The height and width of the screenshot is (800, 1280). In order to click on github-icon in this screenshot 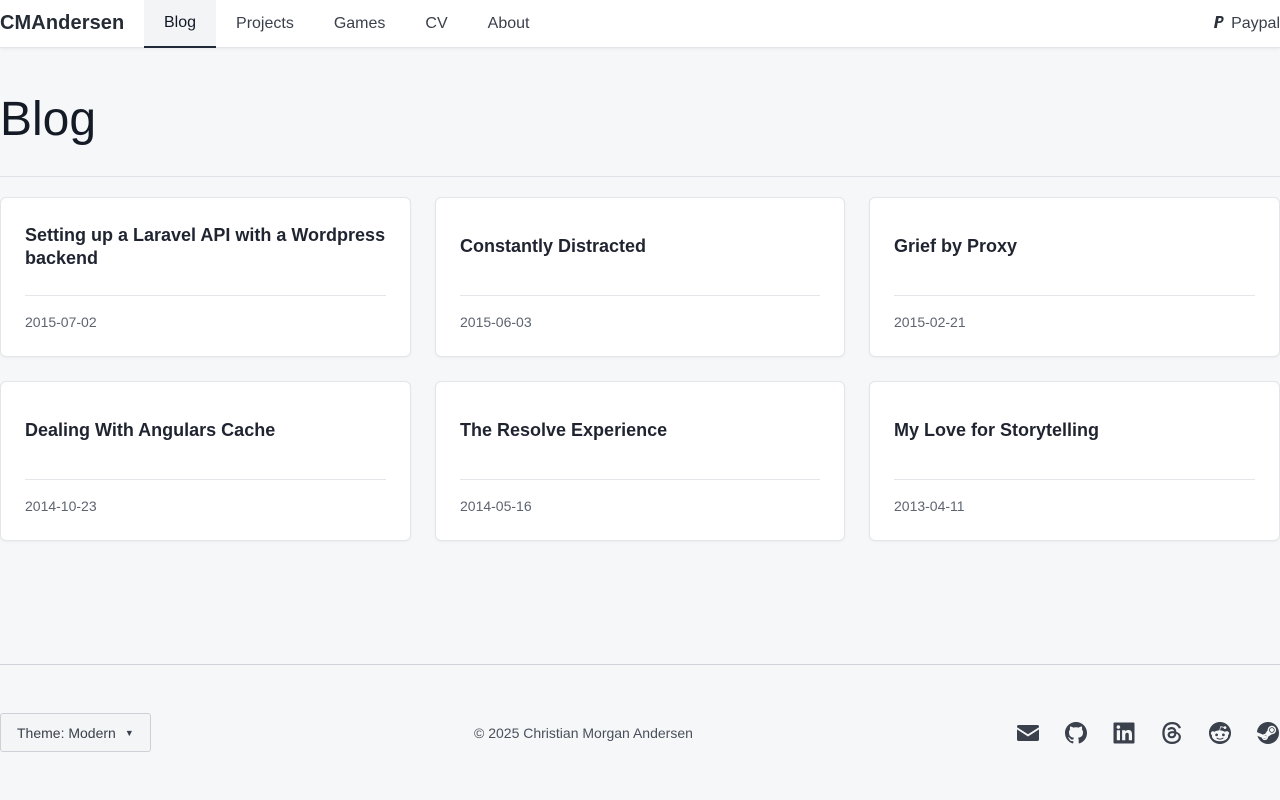, I will do `click(1076, 733)`.